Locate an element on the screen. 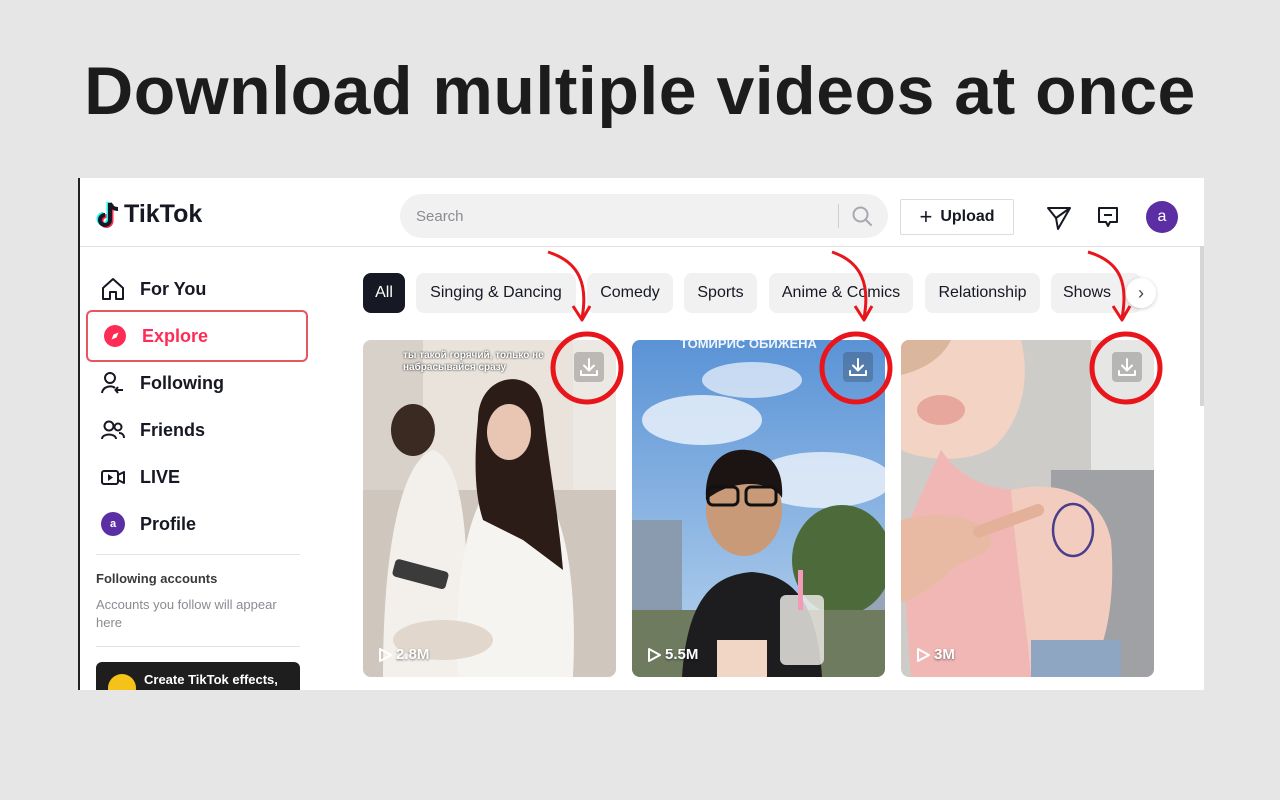 The image size is (1280, 800). upload-label: Upload is located at coordinates (967, 216).